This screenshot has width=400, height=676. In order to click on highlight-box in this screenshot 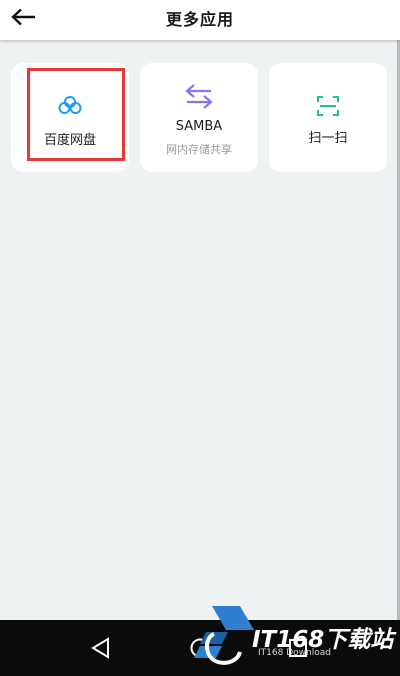, I will do `click(76, 114)`.